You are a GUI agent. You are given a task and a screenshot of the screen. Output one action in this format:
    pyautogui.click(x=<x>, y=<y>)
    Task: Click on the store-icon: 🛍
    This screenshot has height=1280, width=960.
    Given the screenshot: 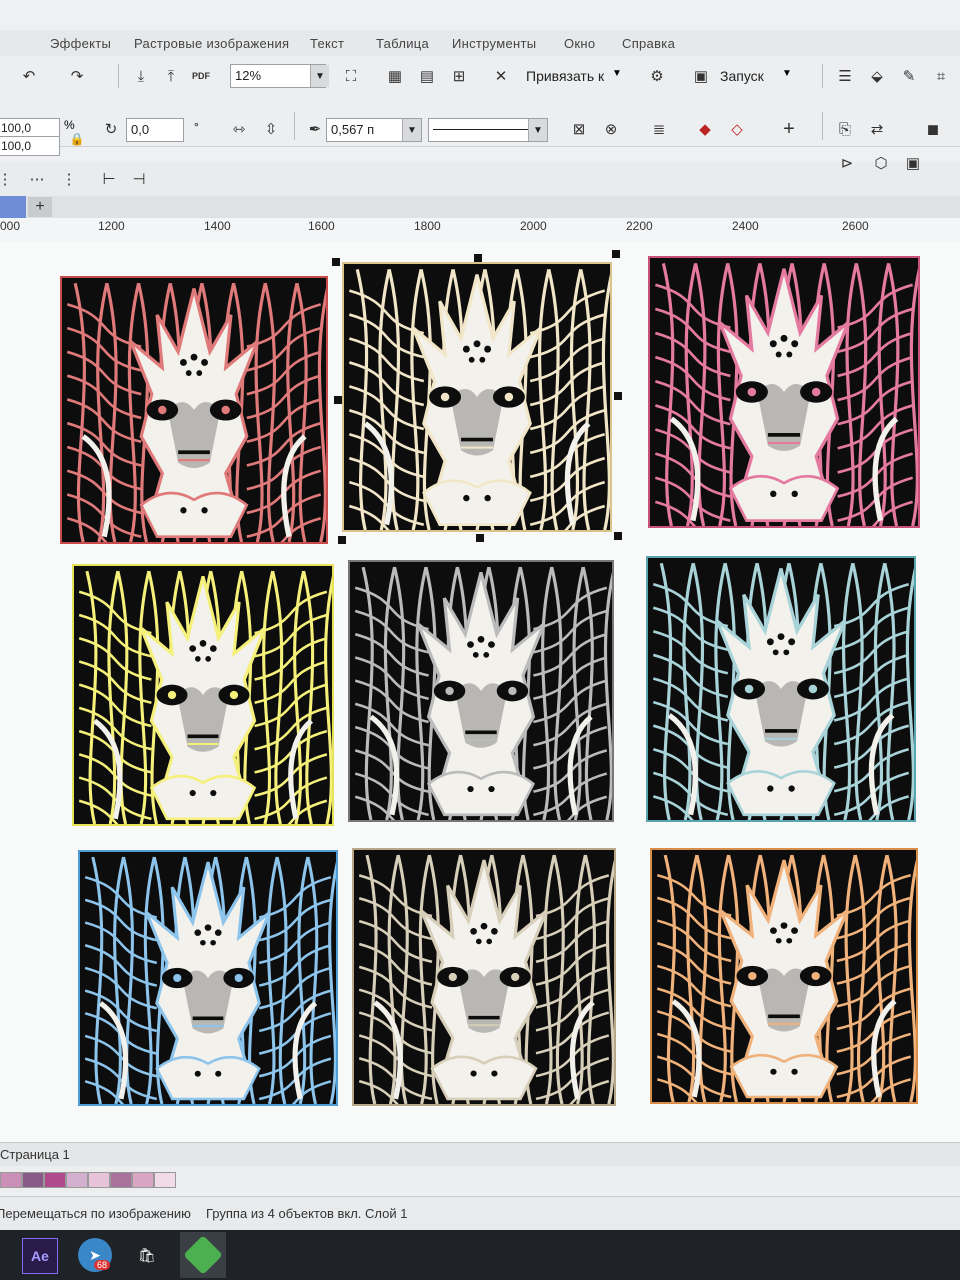 What is the action you would take?
    pyautogui.click(x=147, y=1255)
    